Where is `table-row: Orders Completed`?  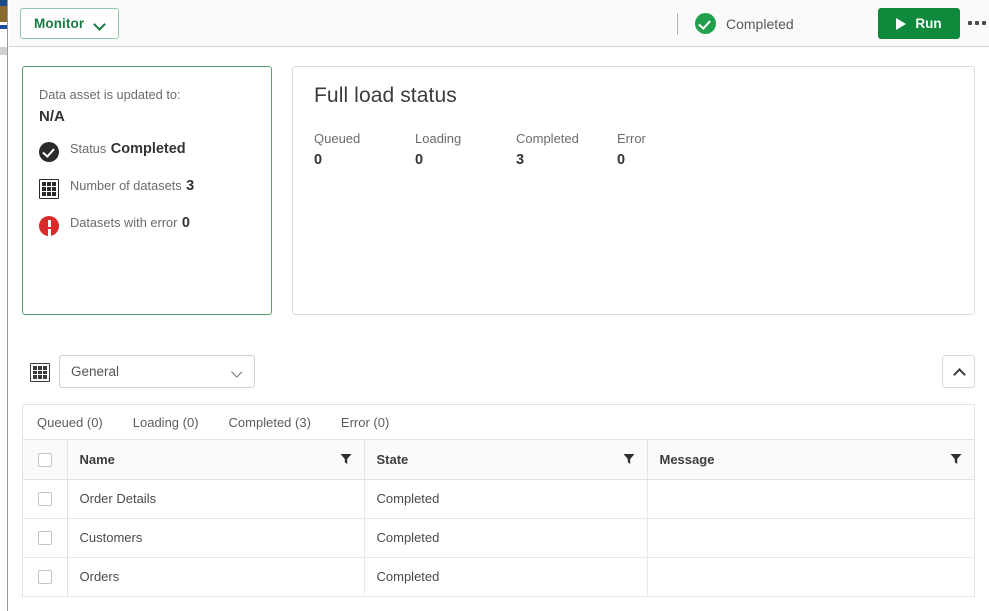 table-row: Orders Completed is located at coordinates (498, 577).